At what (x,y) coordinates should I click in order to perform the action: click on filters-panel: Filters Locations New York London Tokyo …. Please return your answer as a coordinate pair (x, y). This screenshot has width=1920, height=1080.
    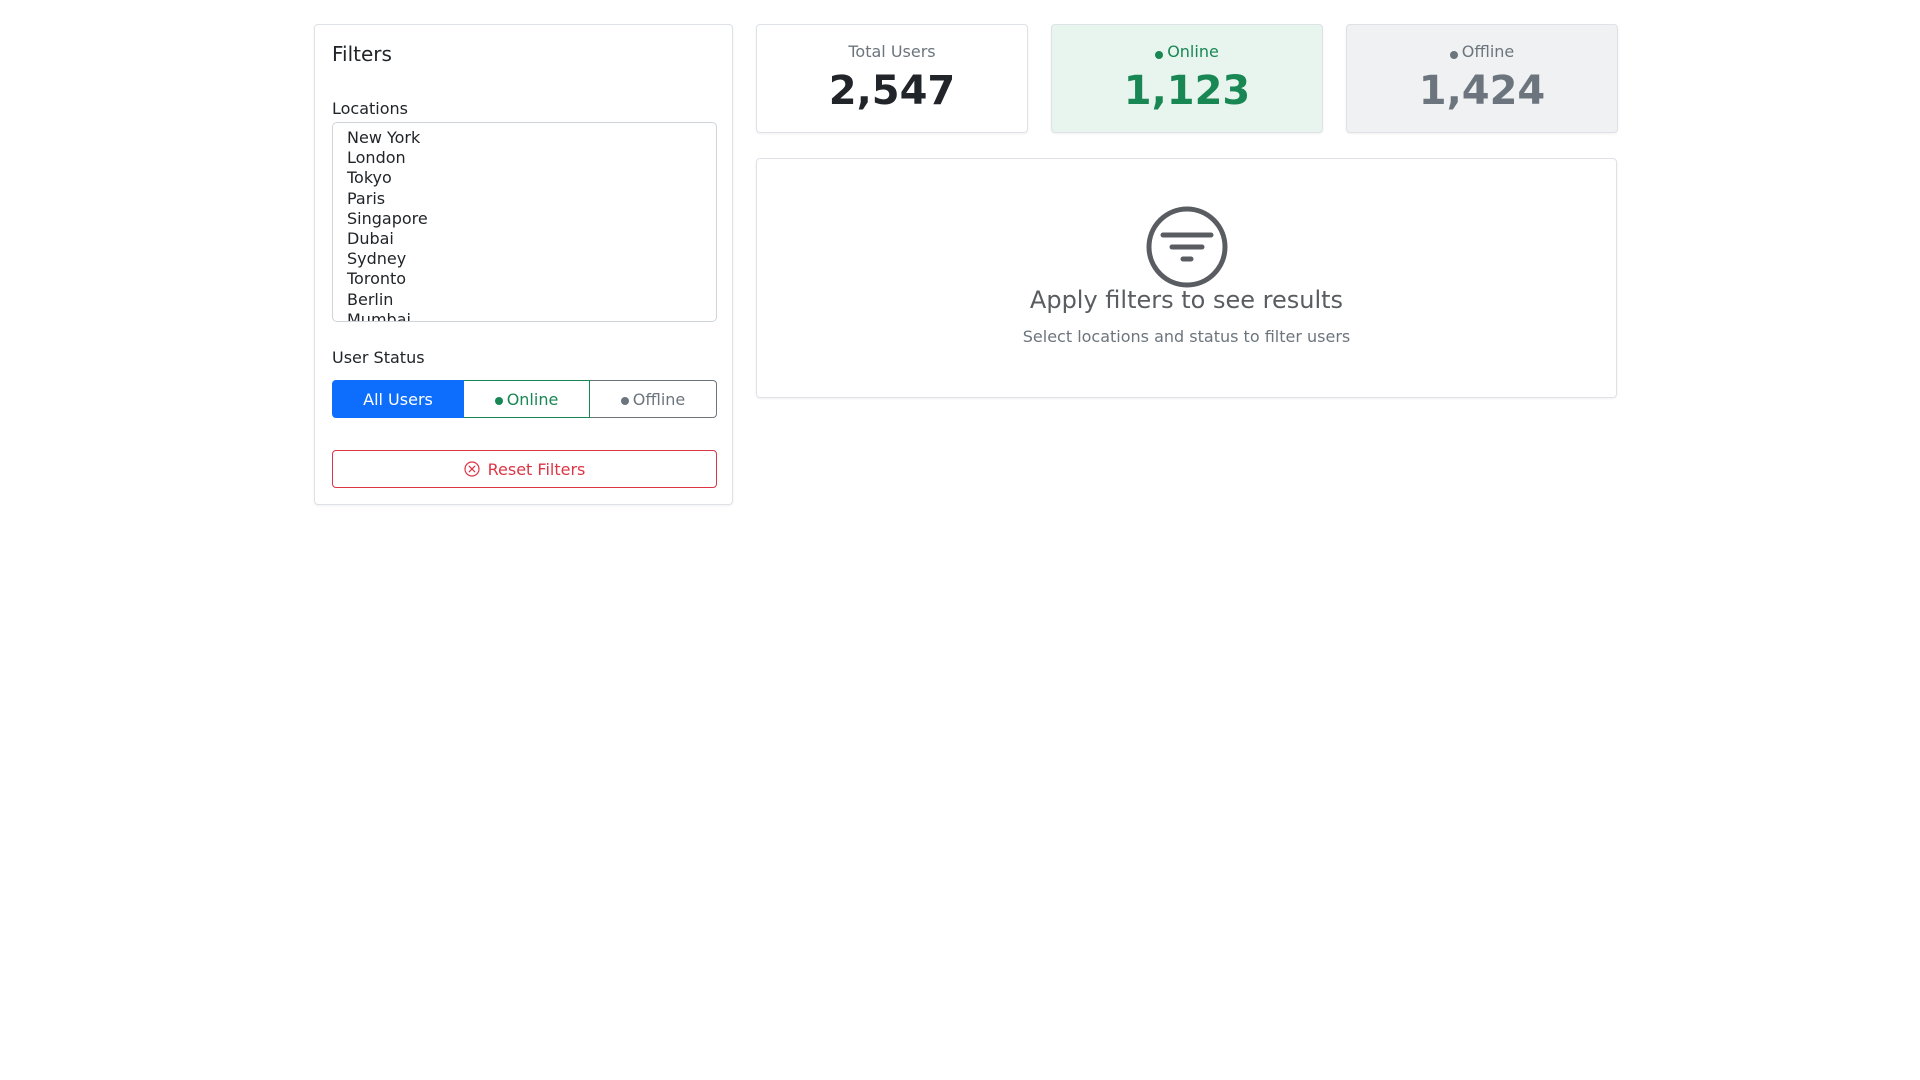
    Looking at the image, I should click on (523, 264).